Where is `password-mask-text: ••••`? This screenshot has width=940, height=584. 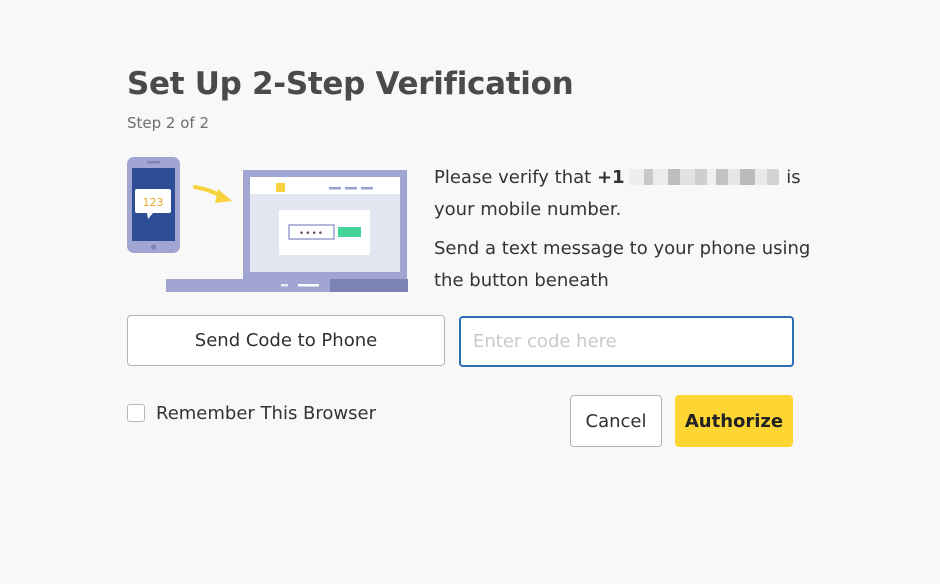
password-mask-text: •••• is located at coordinates (311, 234).